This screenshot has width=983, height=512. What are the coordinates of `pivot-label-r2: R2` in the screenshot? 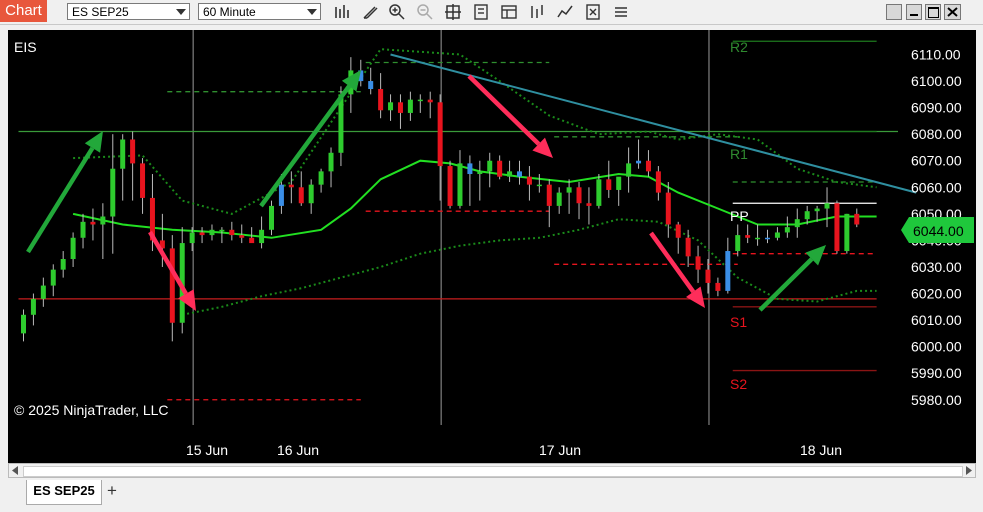 It's located at (739, 47).